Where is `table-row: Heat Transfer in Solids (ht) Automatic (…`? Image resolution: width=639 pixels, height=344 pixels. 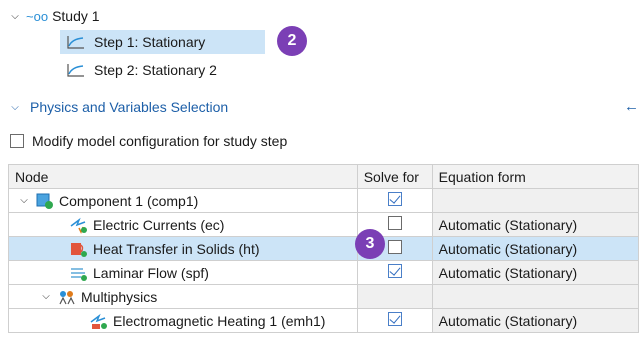 table-row: Heat Transfer in Solids (ht) Automatic (… is located at coordinates (323, 248).